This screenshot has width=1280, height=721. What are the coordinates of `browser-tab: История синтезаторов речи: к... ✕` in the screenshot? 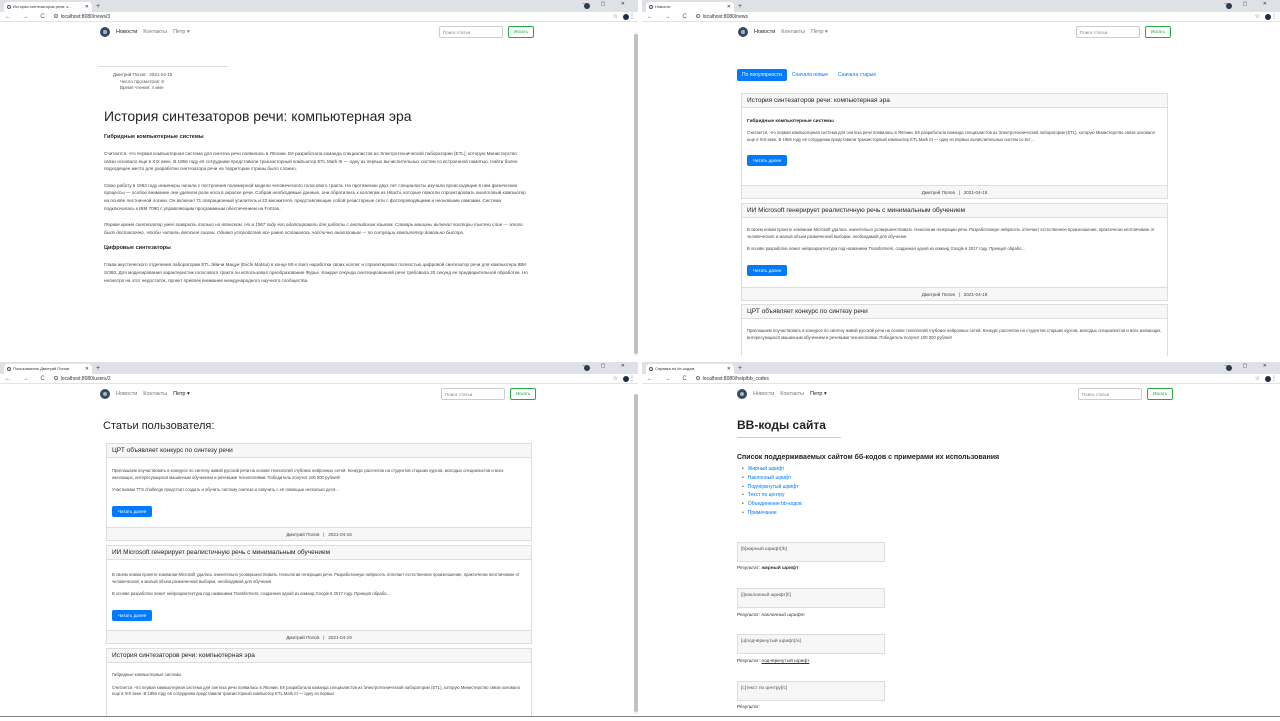 It's located at (48, 7).